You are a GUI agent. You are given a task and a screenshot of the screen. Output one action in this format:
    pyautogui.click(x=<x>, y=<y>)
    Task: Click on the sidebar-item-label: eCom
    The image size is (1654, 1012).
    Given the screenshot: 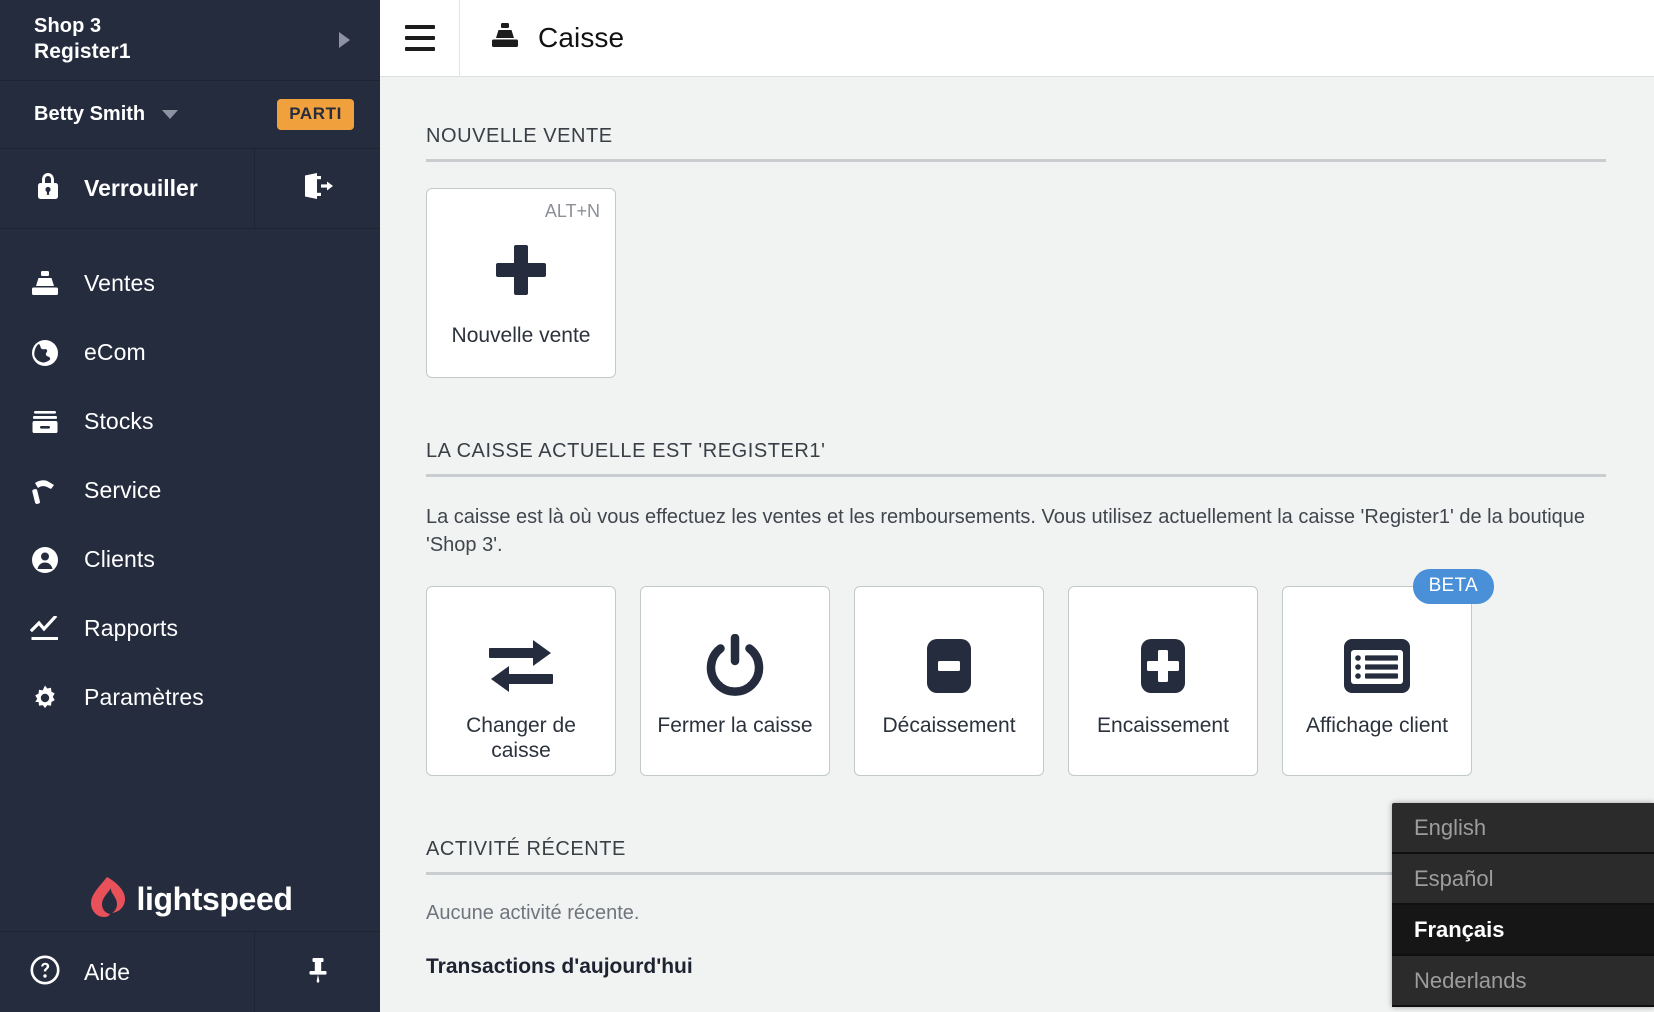 What is the action you would take?
    pyautogui.click(x=115, y=352)
    